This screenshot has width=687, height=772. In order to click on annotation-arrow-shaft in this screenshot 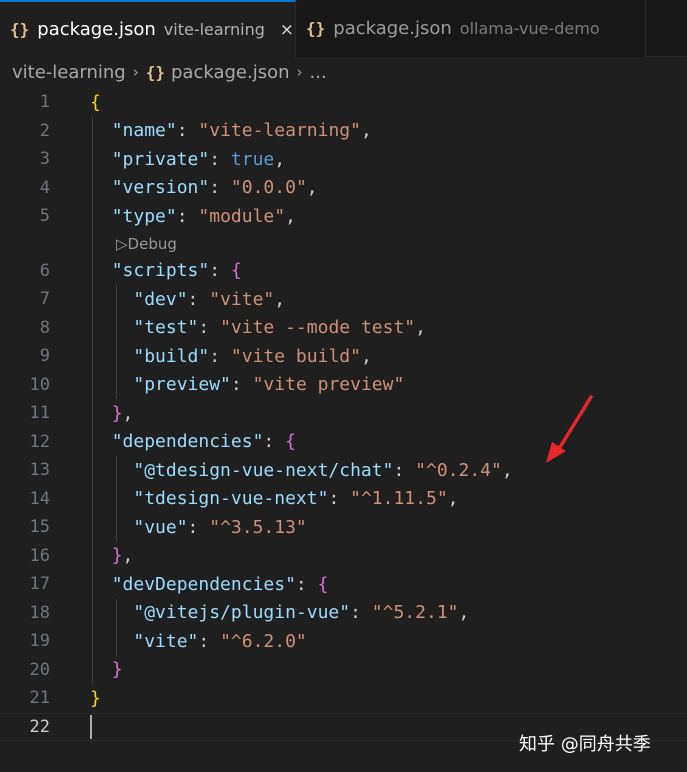, I will do `click(574, 424)`.